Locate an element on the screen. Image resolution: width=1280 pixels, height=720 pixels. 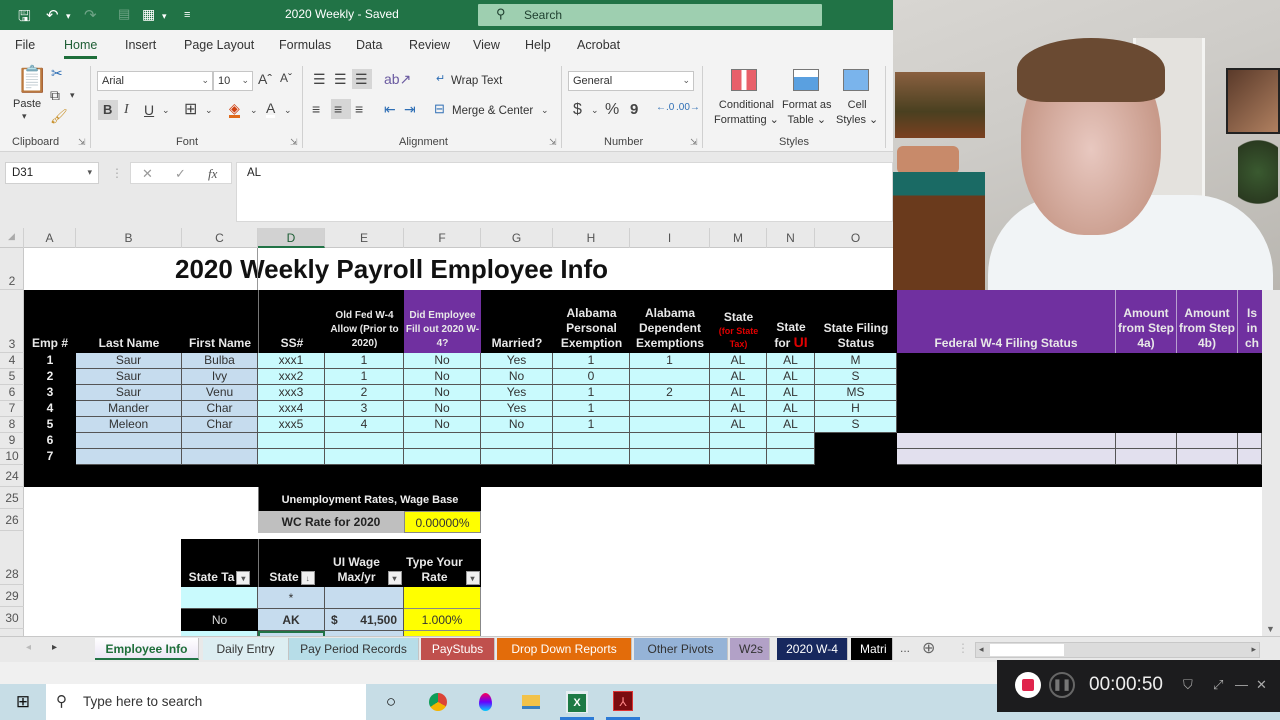
decrease-indent-icon: ⇤ is located at coordinates (390, 109).